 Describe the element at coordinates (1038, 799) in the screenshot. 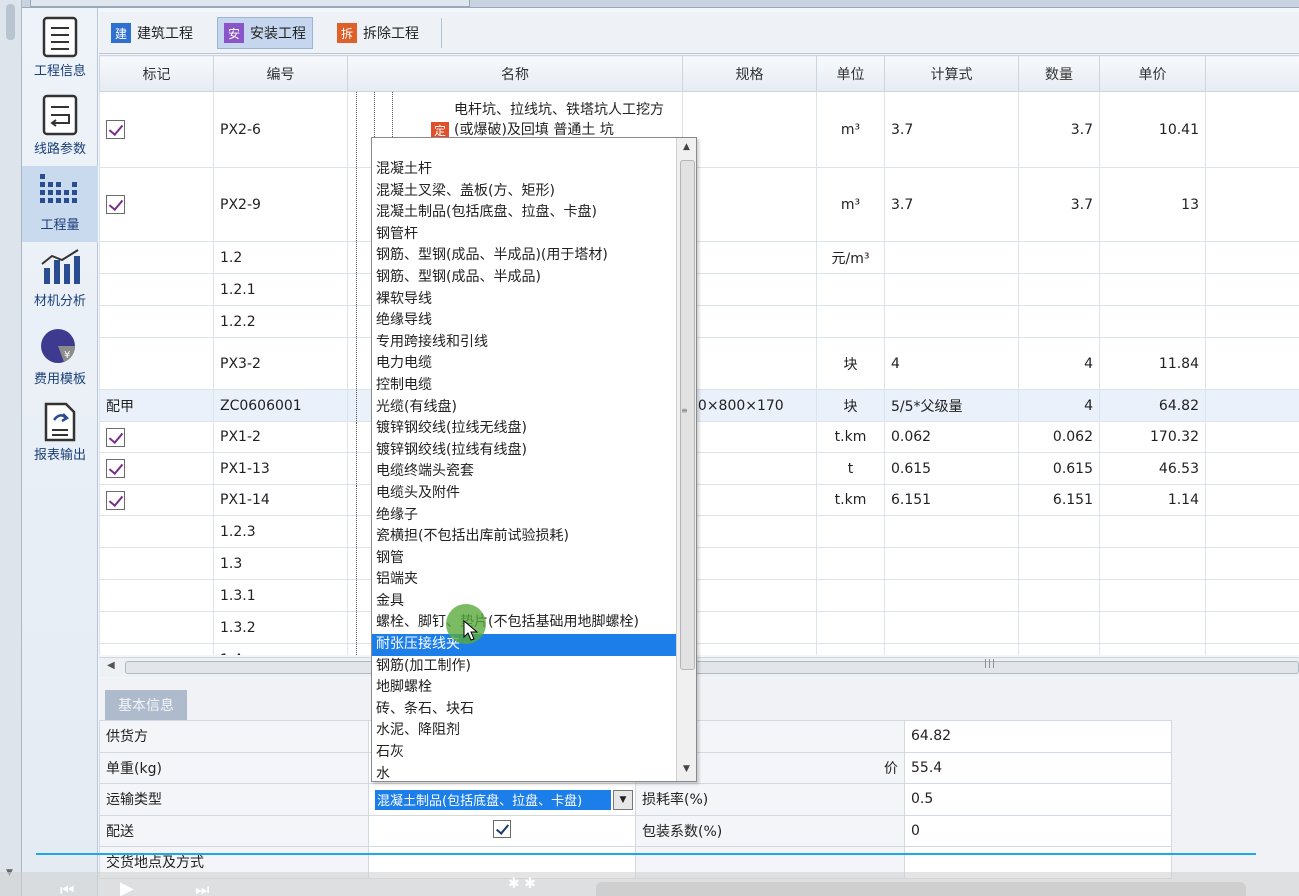

I see `info-value: 0.5` at that location.